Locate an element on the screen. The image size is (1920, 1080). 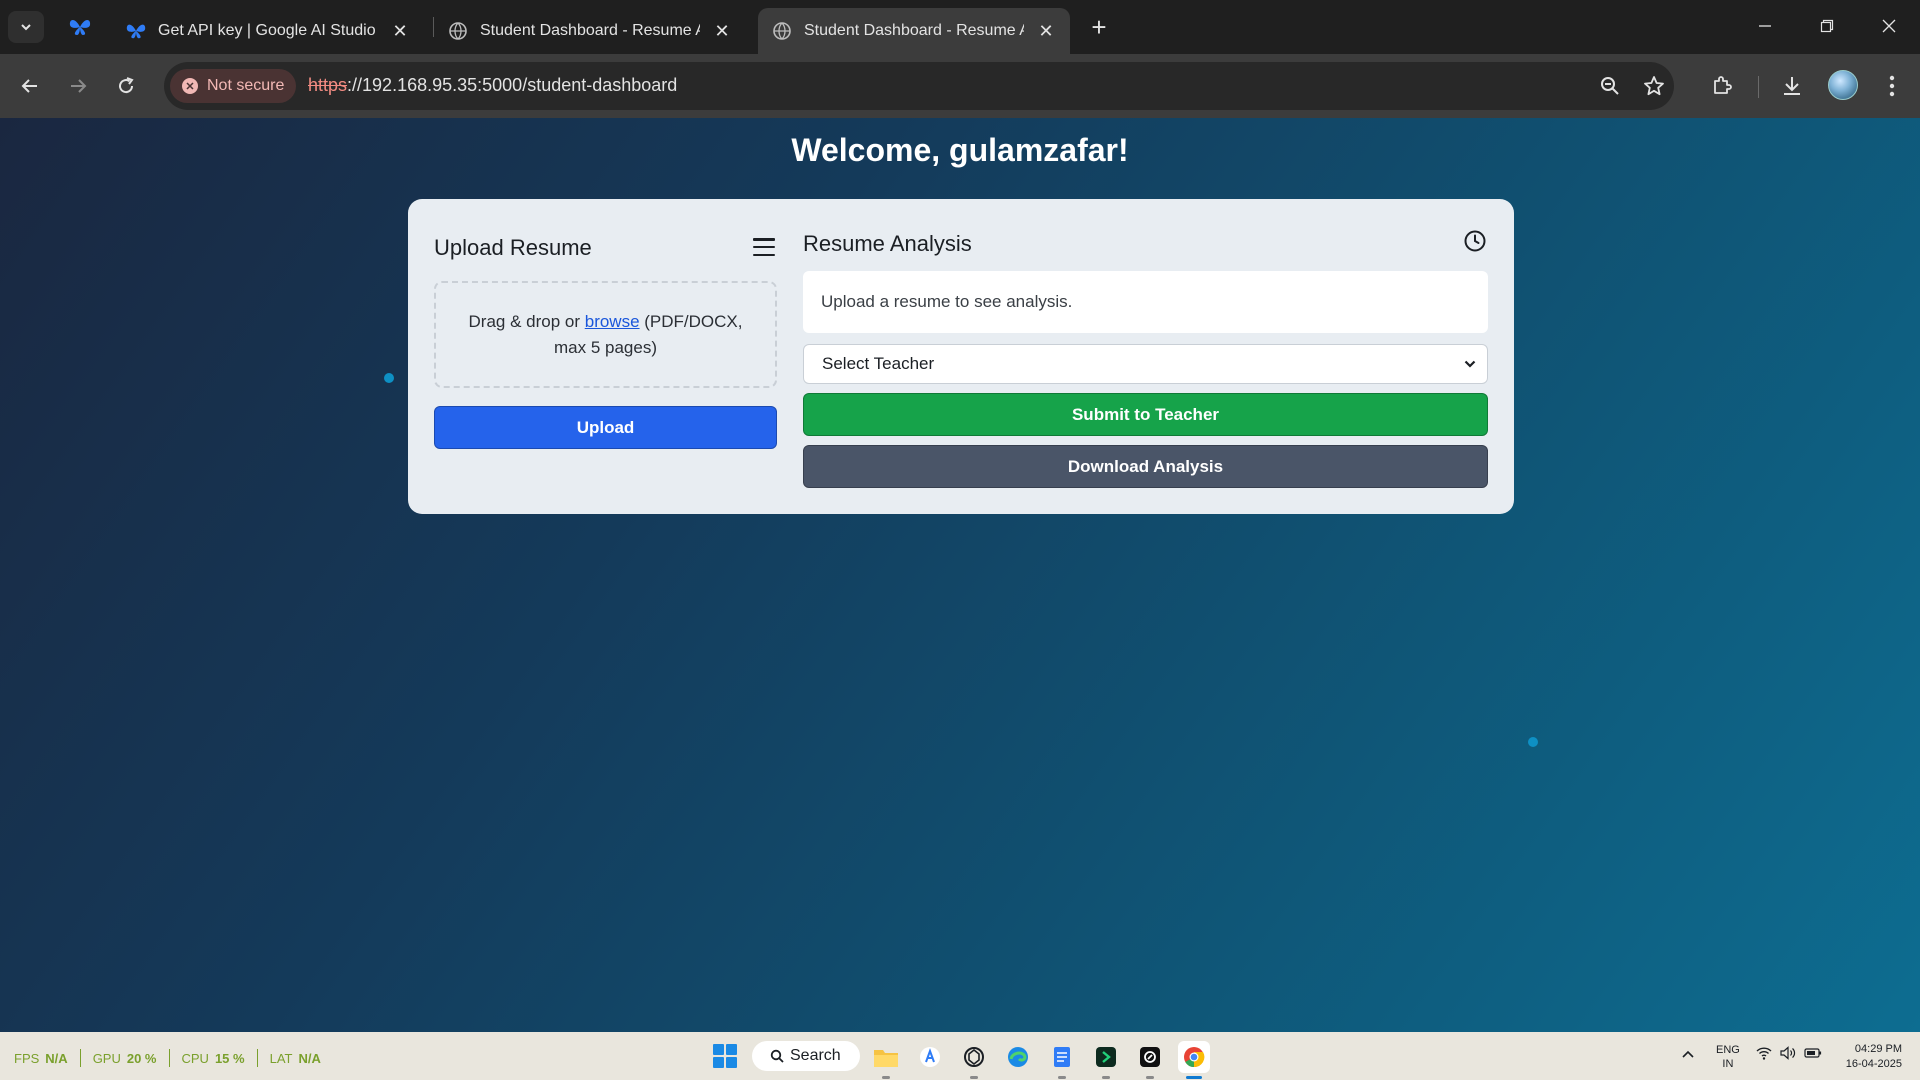
window-close-icon is located at coordinates (1889, 26).